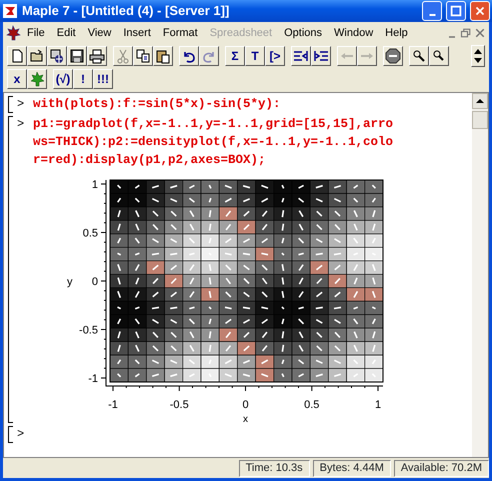 The height and width of the screenshot is (481, 492). I want to click on new-document-button, so click(17, 56).